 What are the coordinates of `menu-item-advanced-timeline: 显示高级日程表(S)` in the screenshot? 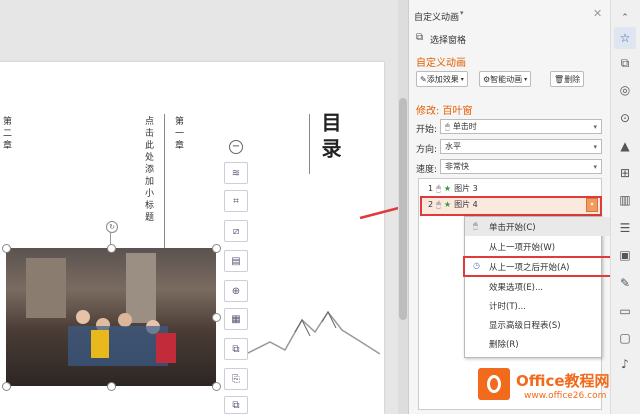 It's located at (544, 324).